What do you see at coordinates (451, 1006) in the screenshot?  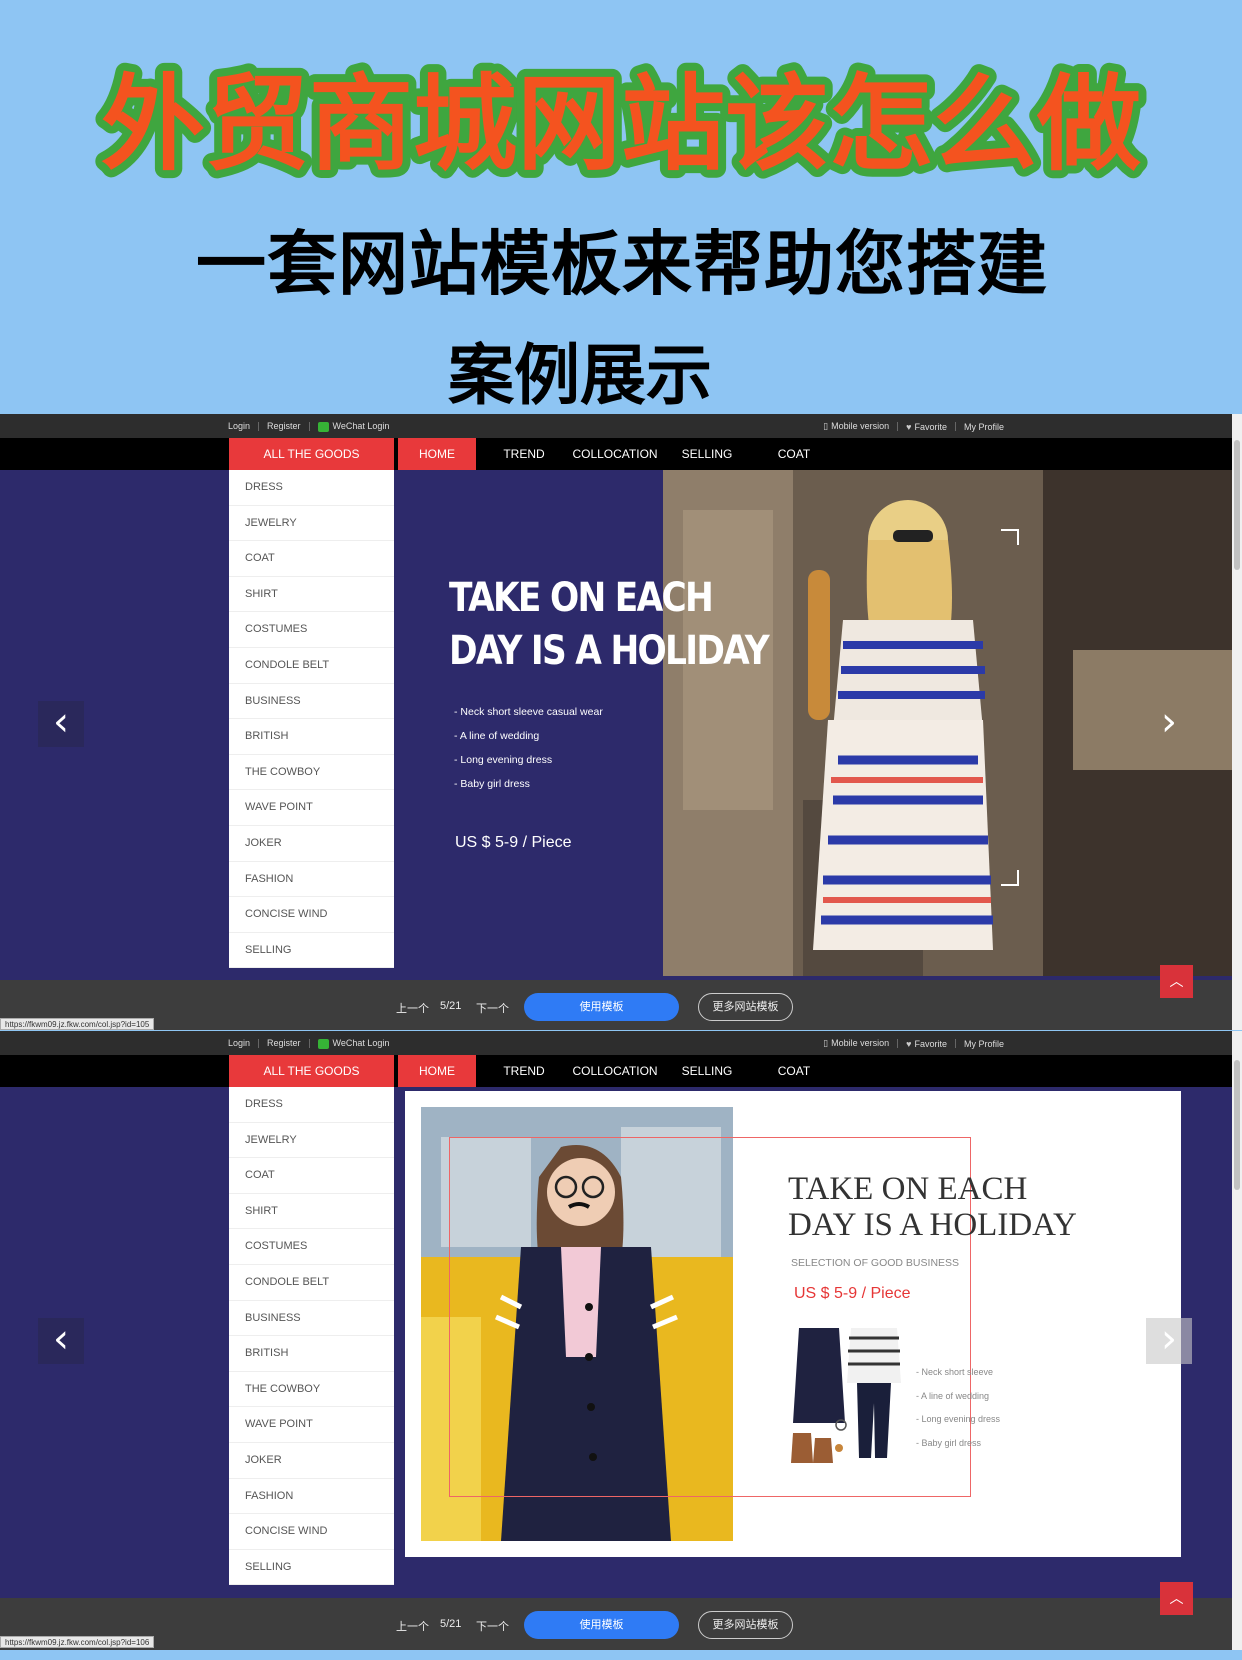 I see `template-page-counter: 5/21` at bounding box center [451, 1006].